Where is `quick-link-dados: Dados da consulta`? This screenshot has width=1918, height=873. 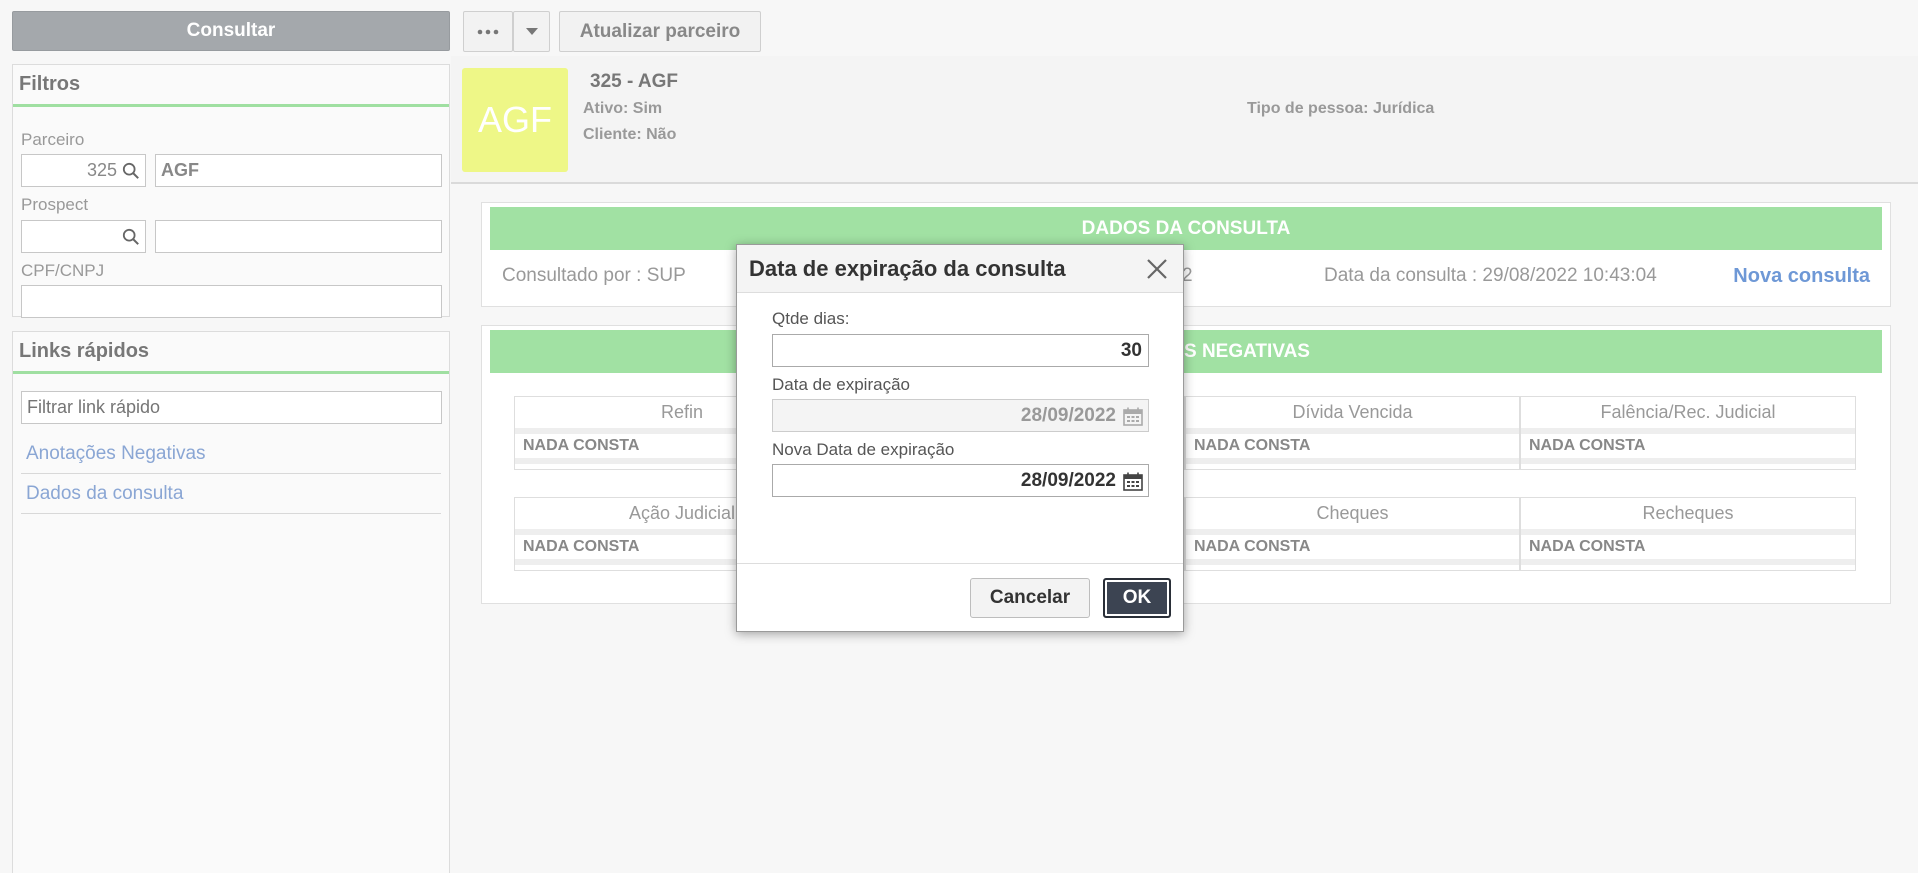 quick-link-dados: Dados da consulta is located at coordinates (231, 494).